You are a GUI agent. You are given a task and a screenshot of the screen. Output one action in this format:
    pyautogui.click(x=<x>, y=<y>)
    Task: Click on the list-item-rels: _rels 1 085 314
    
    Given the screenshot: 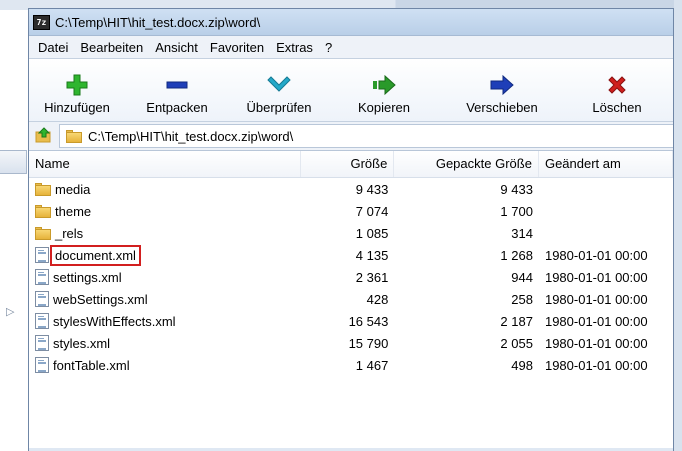 What is the action you would take?
    pyautogui.click(x=351, y=233)
    